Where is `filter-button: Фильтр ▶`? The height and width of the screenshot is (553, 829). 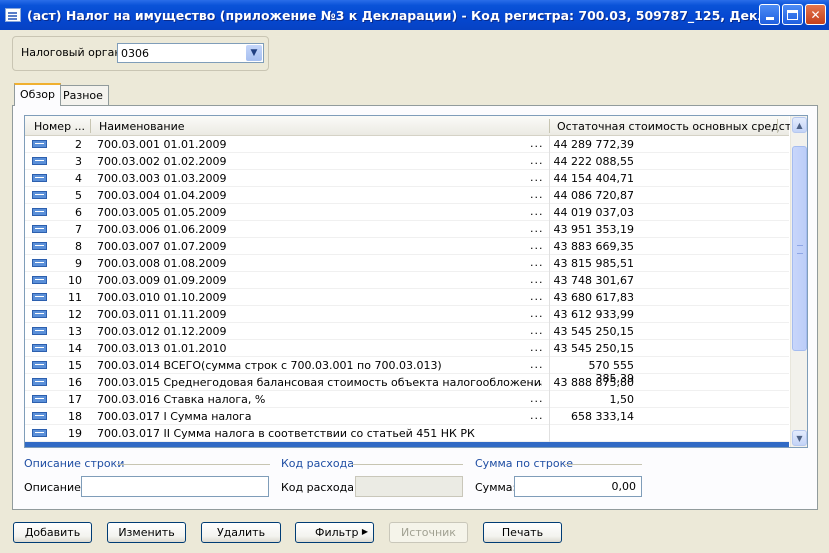 filter-button: Фильтр ▶ is located at coordinates (334, 532).